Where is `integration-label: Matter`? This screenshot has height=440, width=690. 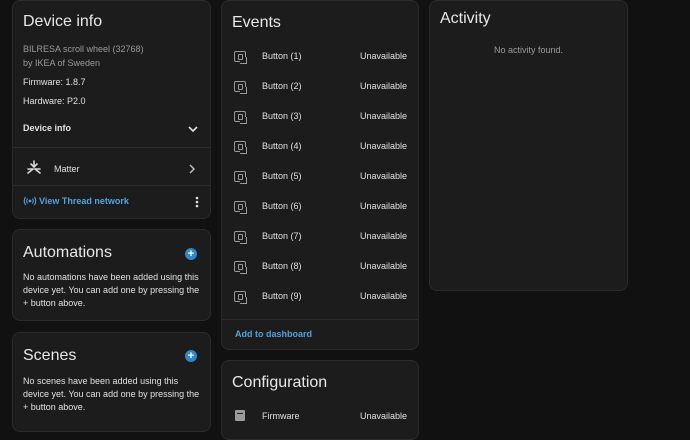
integration-label: Matter is located at coordinates (67, 169).